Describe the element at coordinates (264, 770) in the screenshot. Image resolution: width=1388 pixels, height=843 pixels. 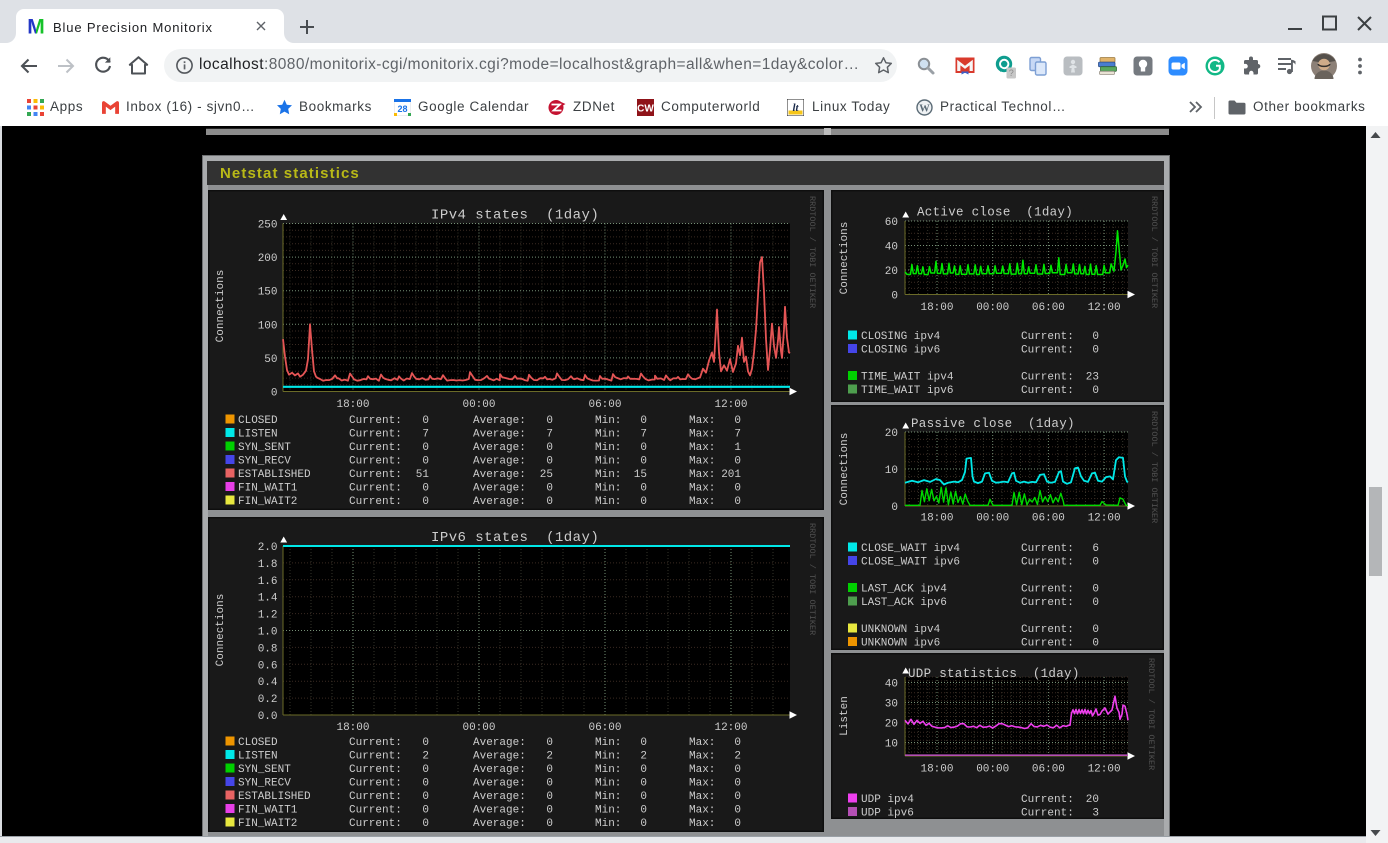
I see `svg-text: SYN_SENT` at that location.